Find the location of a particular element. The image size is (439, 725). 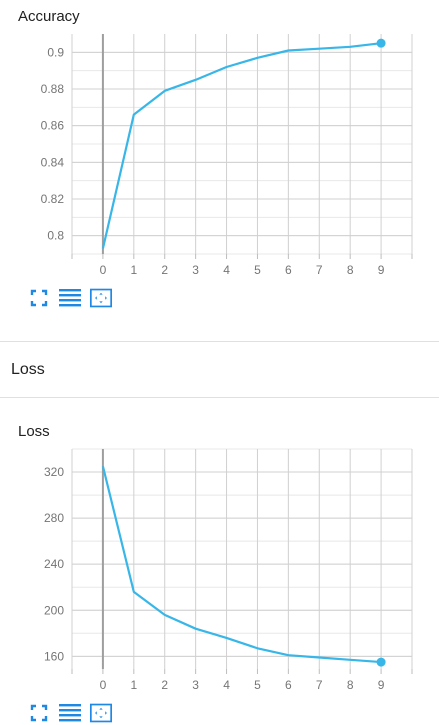

loss-fullscreen-button is located at coordinates (39, 713).